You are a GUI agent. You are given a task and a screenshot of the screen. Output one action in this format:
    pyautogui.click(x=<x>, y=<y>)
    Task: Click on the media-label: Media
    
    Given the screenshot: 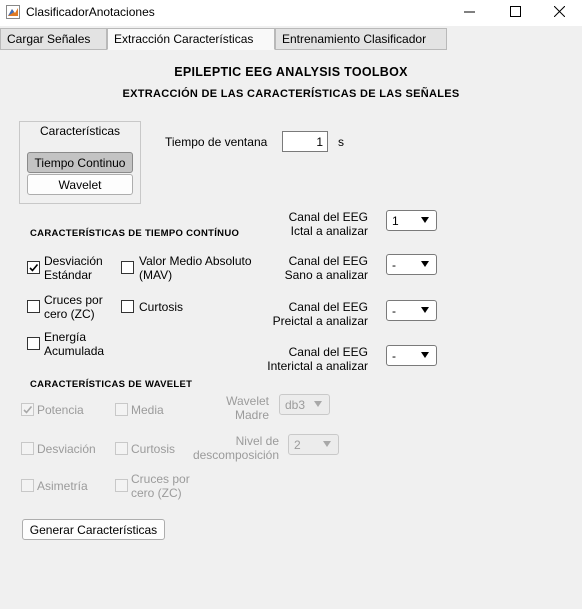 What is the action you would take?
    pyautogui.click(x=147, y=410)
    